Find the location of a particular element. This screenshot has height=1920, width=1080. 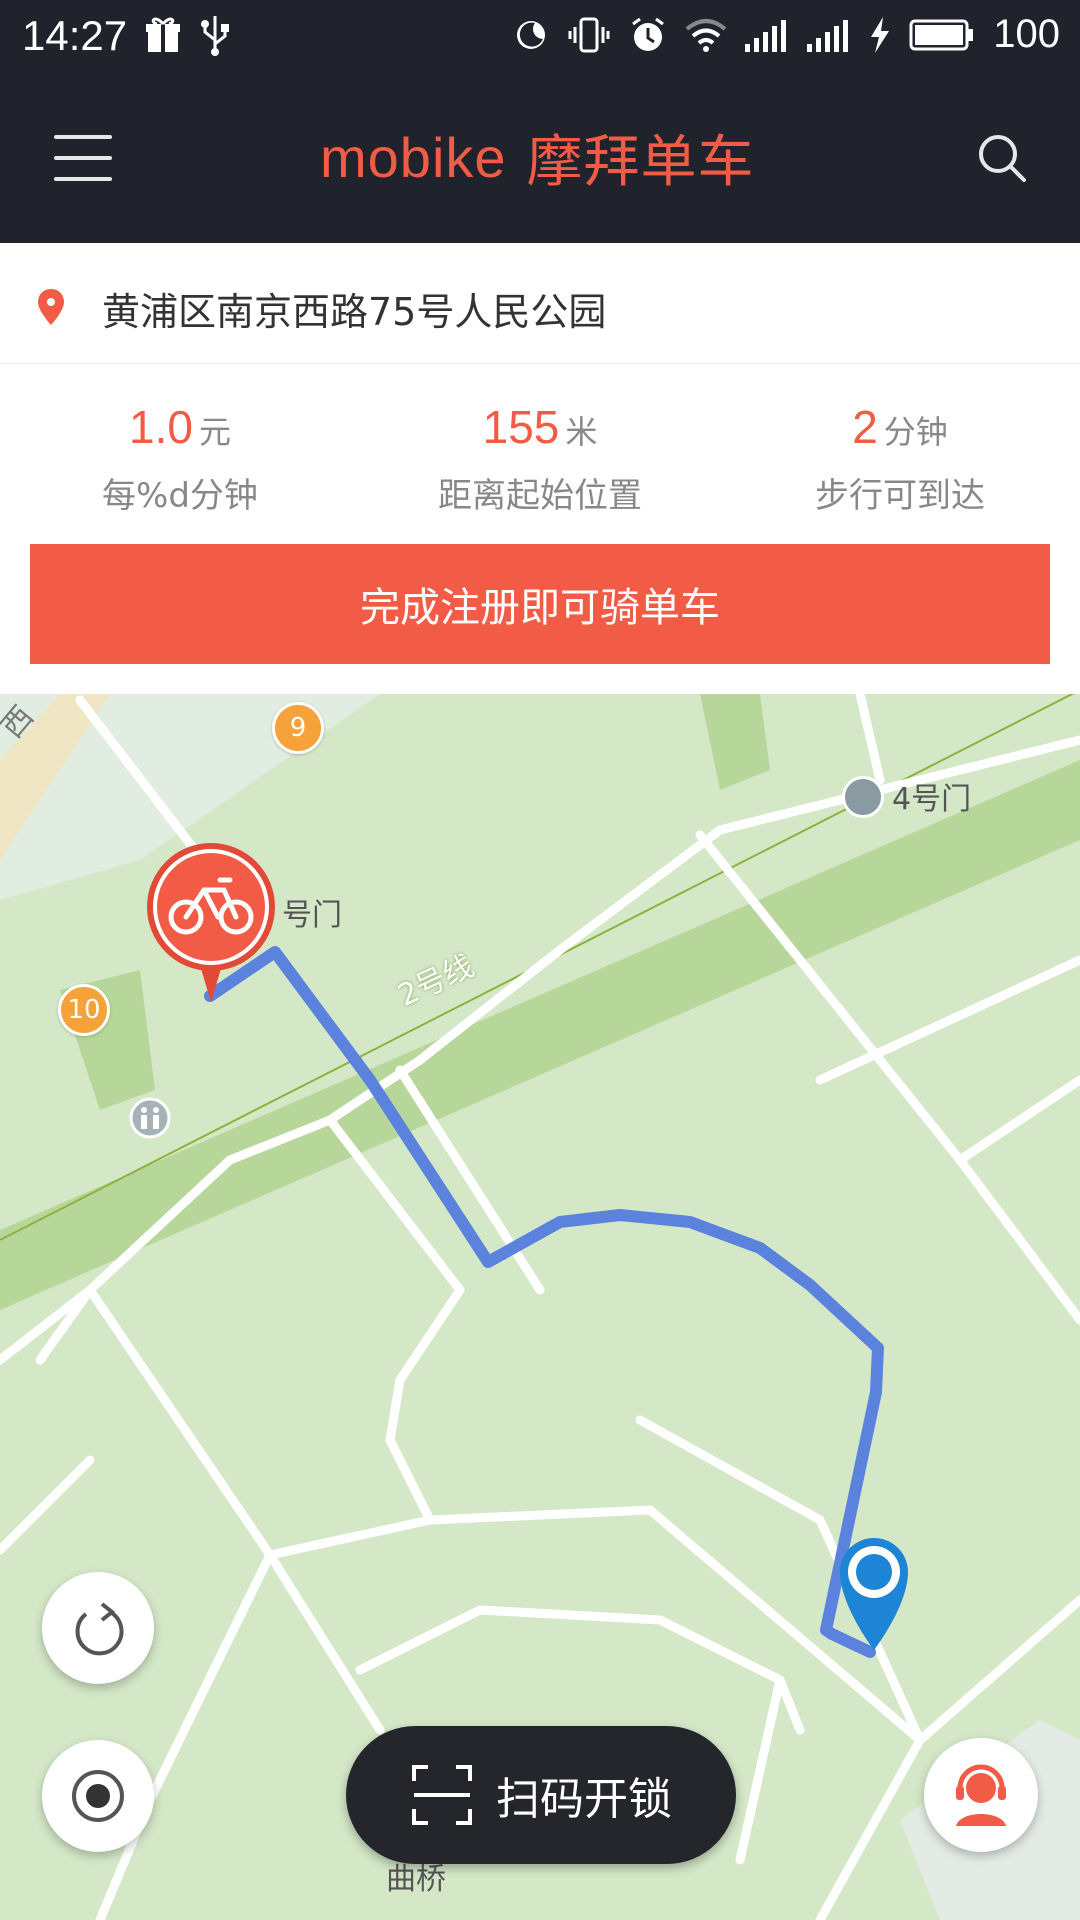

scan-to-unlock-button: 扫码开锁 is located at coordinates (541, 1795).